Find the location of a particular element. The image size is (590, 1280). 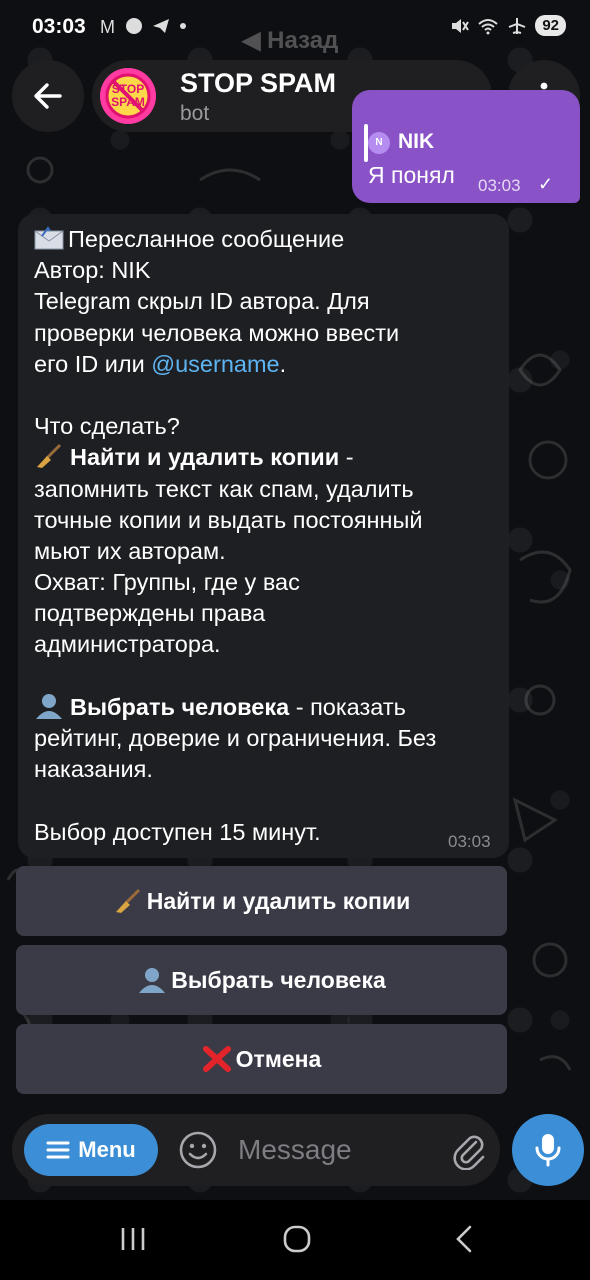

home-icon is located at coordinates (297, 1239).